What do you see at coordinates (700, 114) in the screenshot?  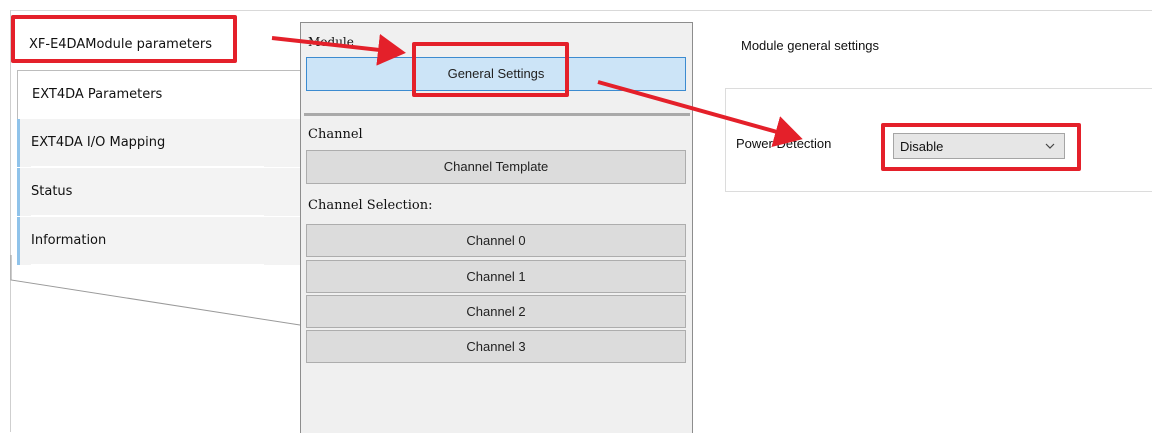 I see `arrow-to-power-detection` at bounding box center [700, 114].